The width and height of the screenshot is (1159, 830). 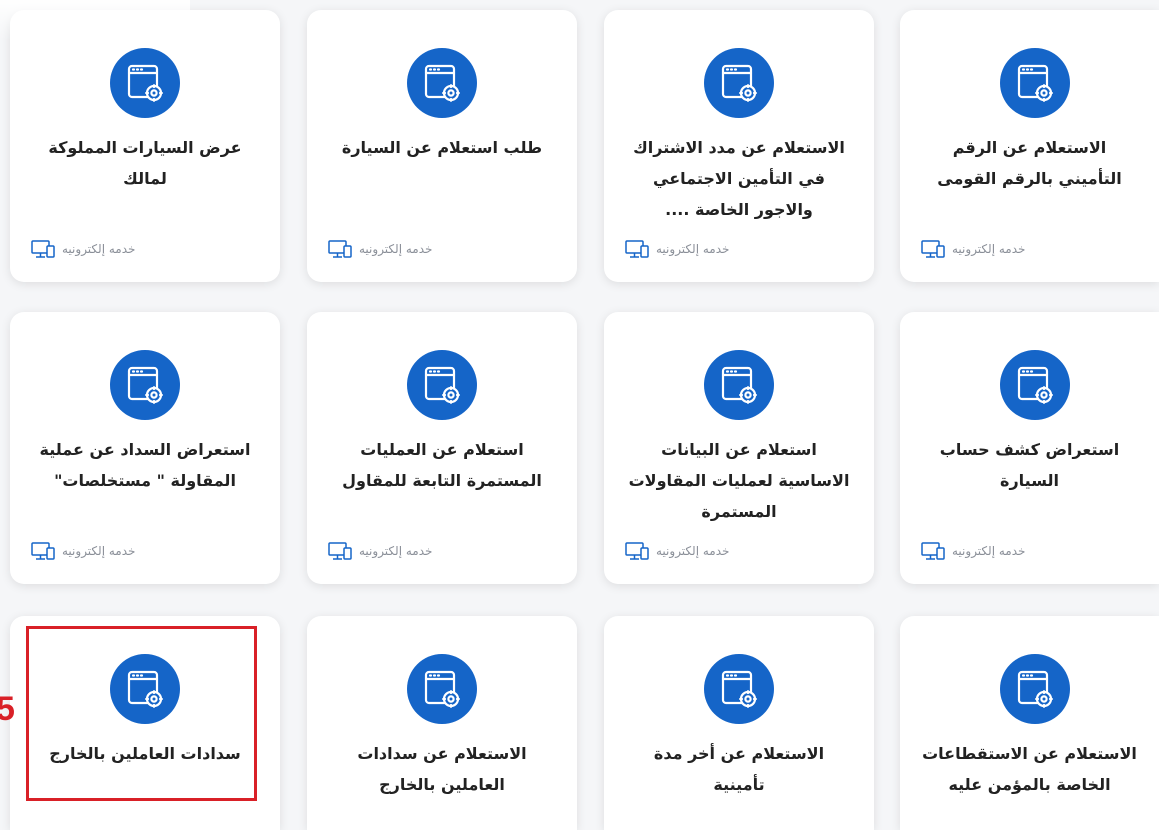 What do you see at coordinates (145, 163) in the screenshot?
I see `service-title: عرض السيارات المملوكة لمالك` at bounding box center [145, 163].